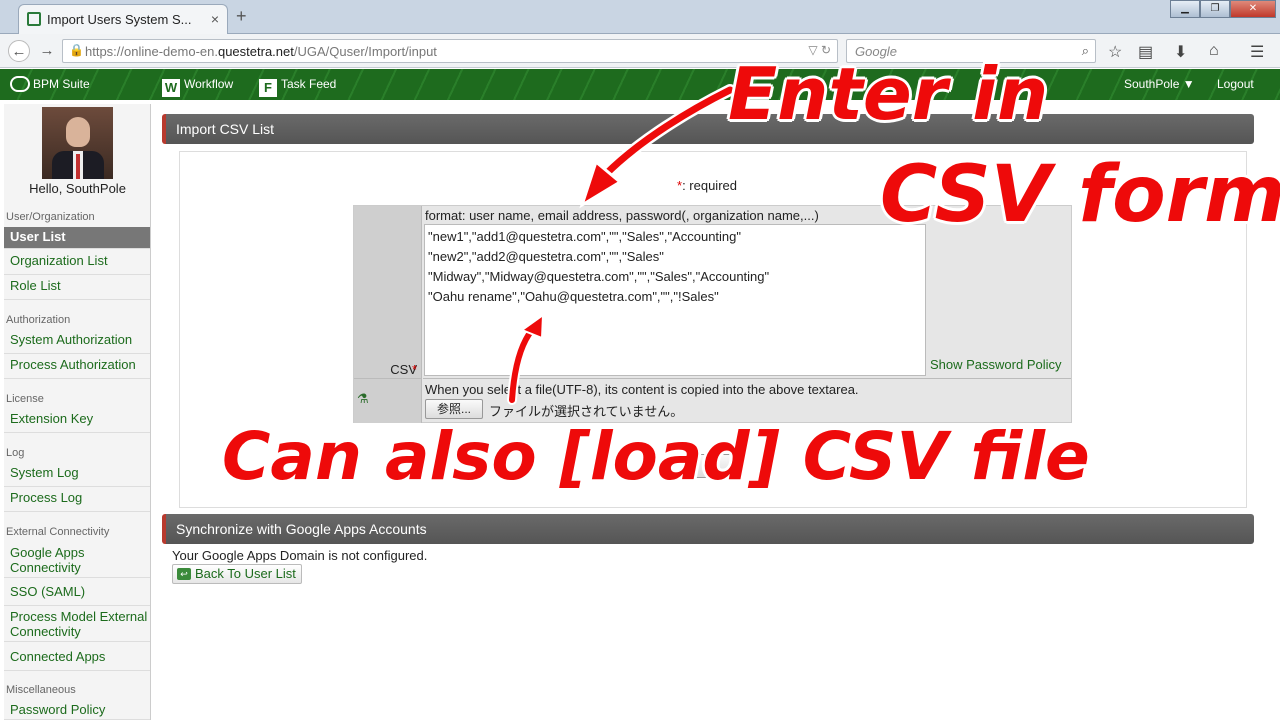  Describe the element at coordinates (888, 94) in the screenshot. I see `annotation-enter-in: Enter in` at that location.